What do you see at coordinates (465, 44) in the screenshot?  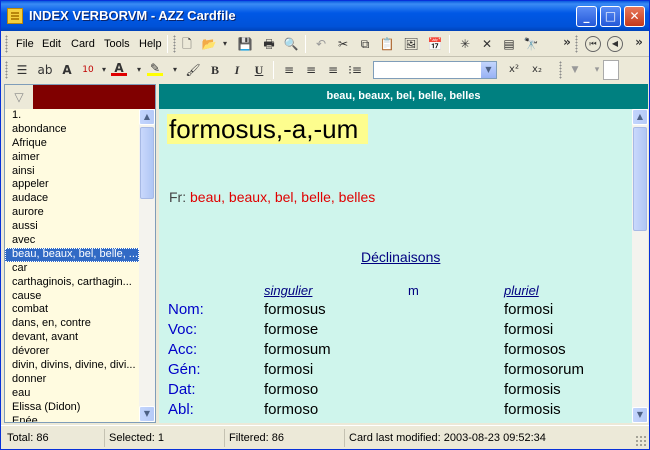 I see `new-entry-icon: ✳` at bounding box center [465, 44].